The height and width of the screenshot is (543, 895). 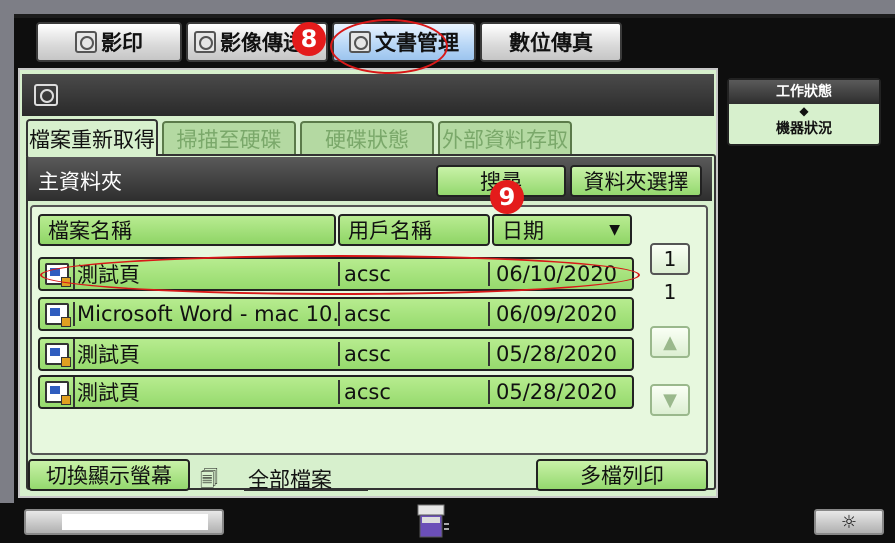 I want to click on system-settings-field, so click(x=135, y=522).